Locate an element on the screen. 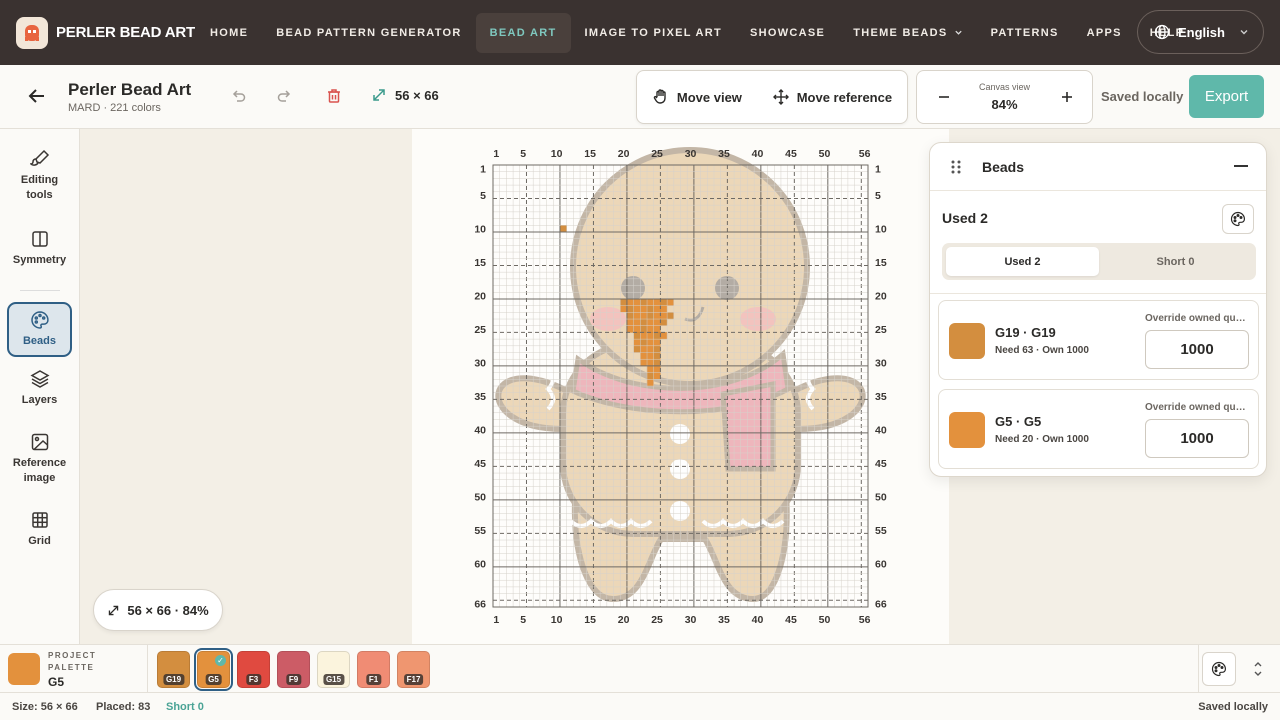 This screenshot has height=720, width=1280. palette-button is located at coordinates (1238, 219).